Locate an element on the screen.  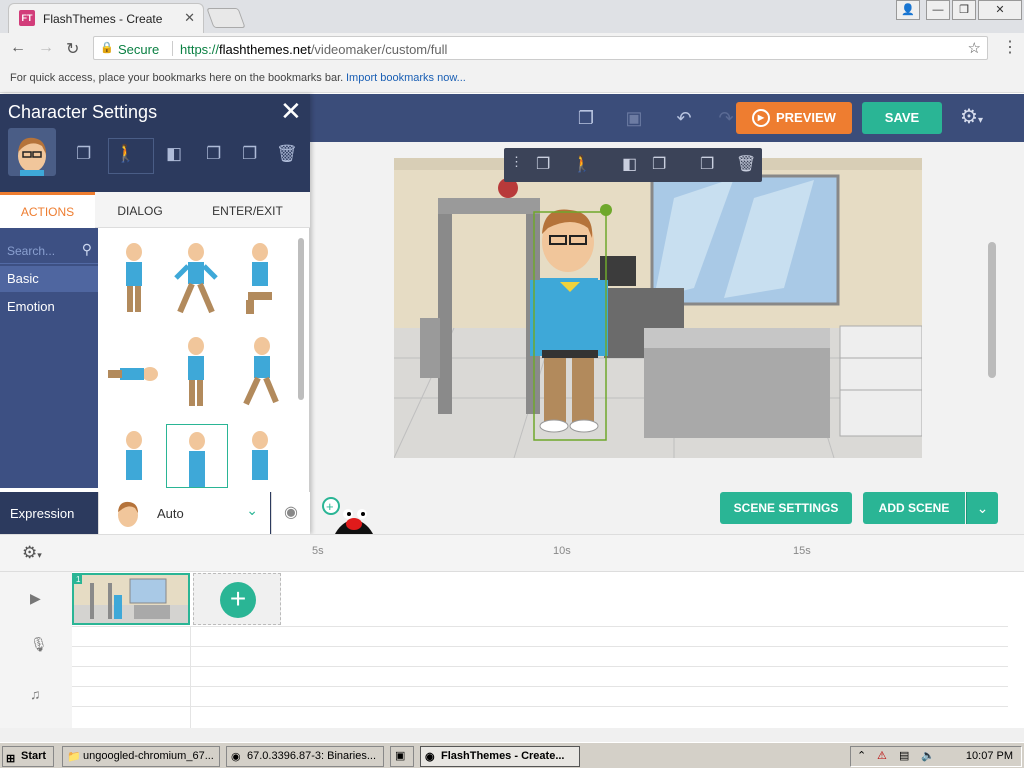
system-tray: ⌃ ⚠ ▤ 🔈 10:07 PM is located at coordinates (936, 756).